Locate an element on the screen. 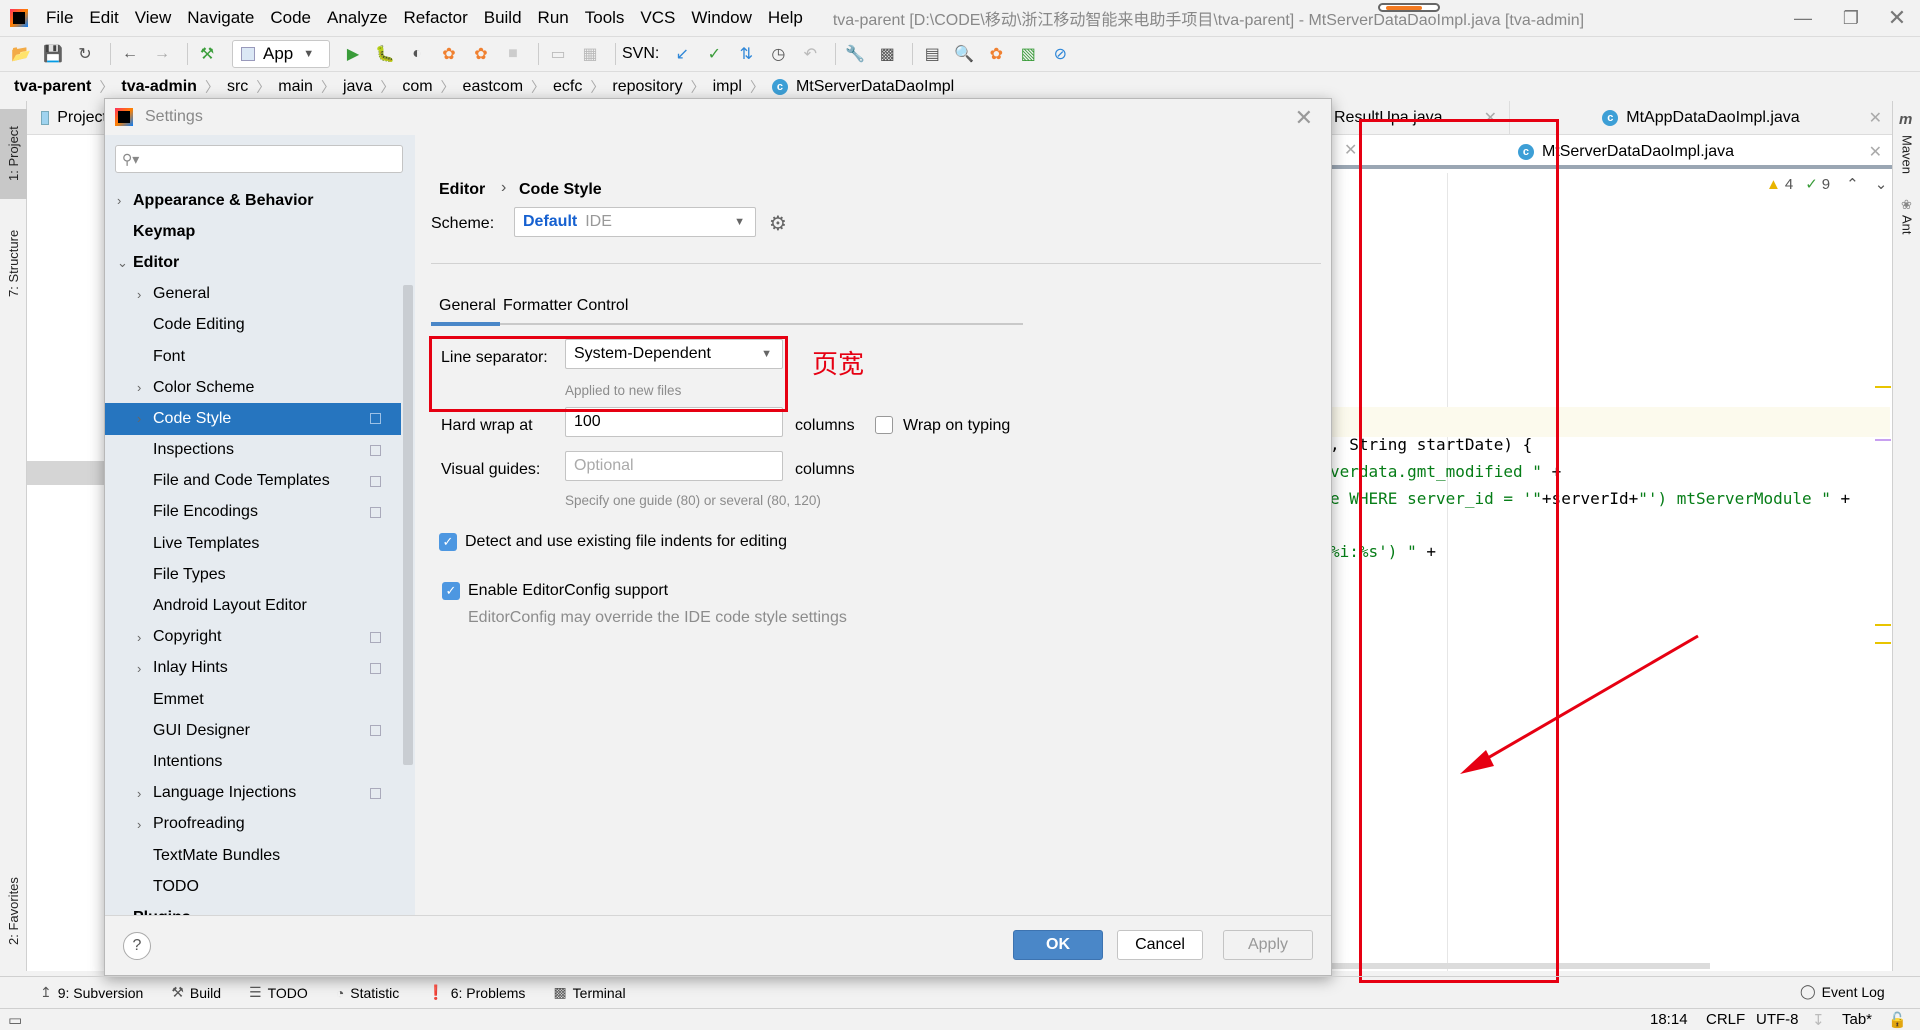 Image resolution: width=1920 pixels, height=1030 pixels. settings-tree-item: Code Editing is located at coordinates (253, 325).